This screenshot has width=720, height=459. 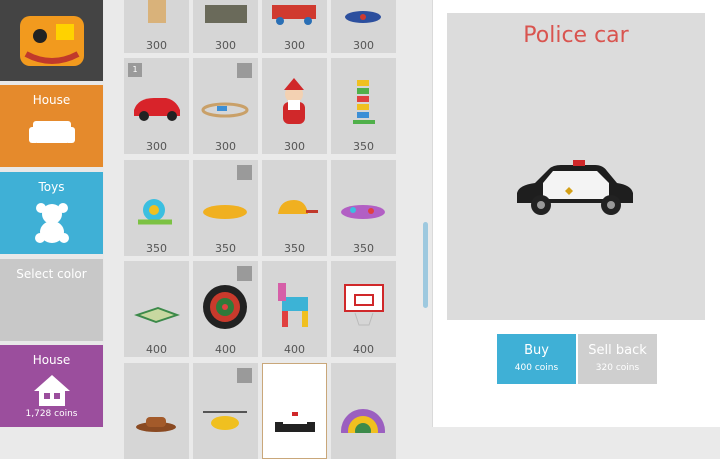 I want to click on toy-pile-colorful-art, so click(x=363, y=212).